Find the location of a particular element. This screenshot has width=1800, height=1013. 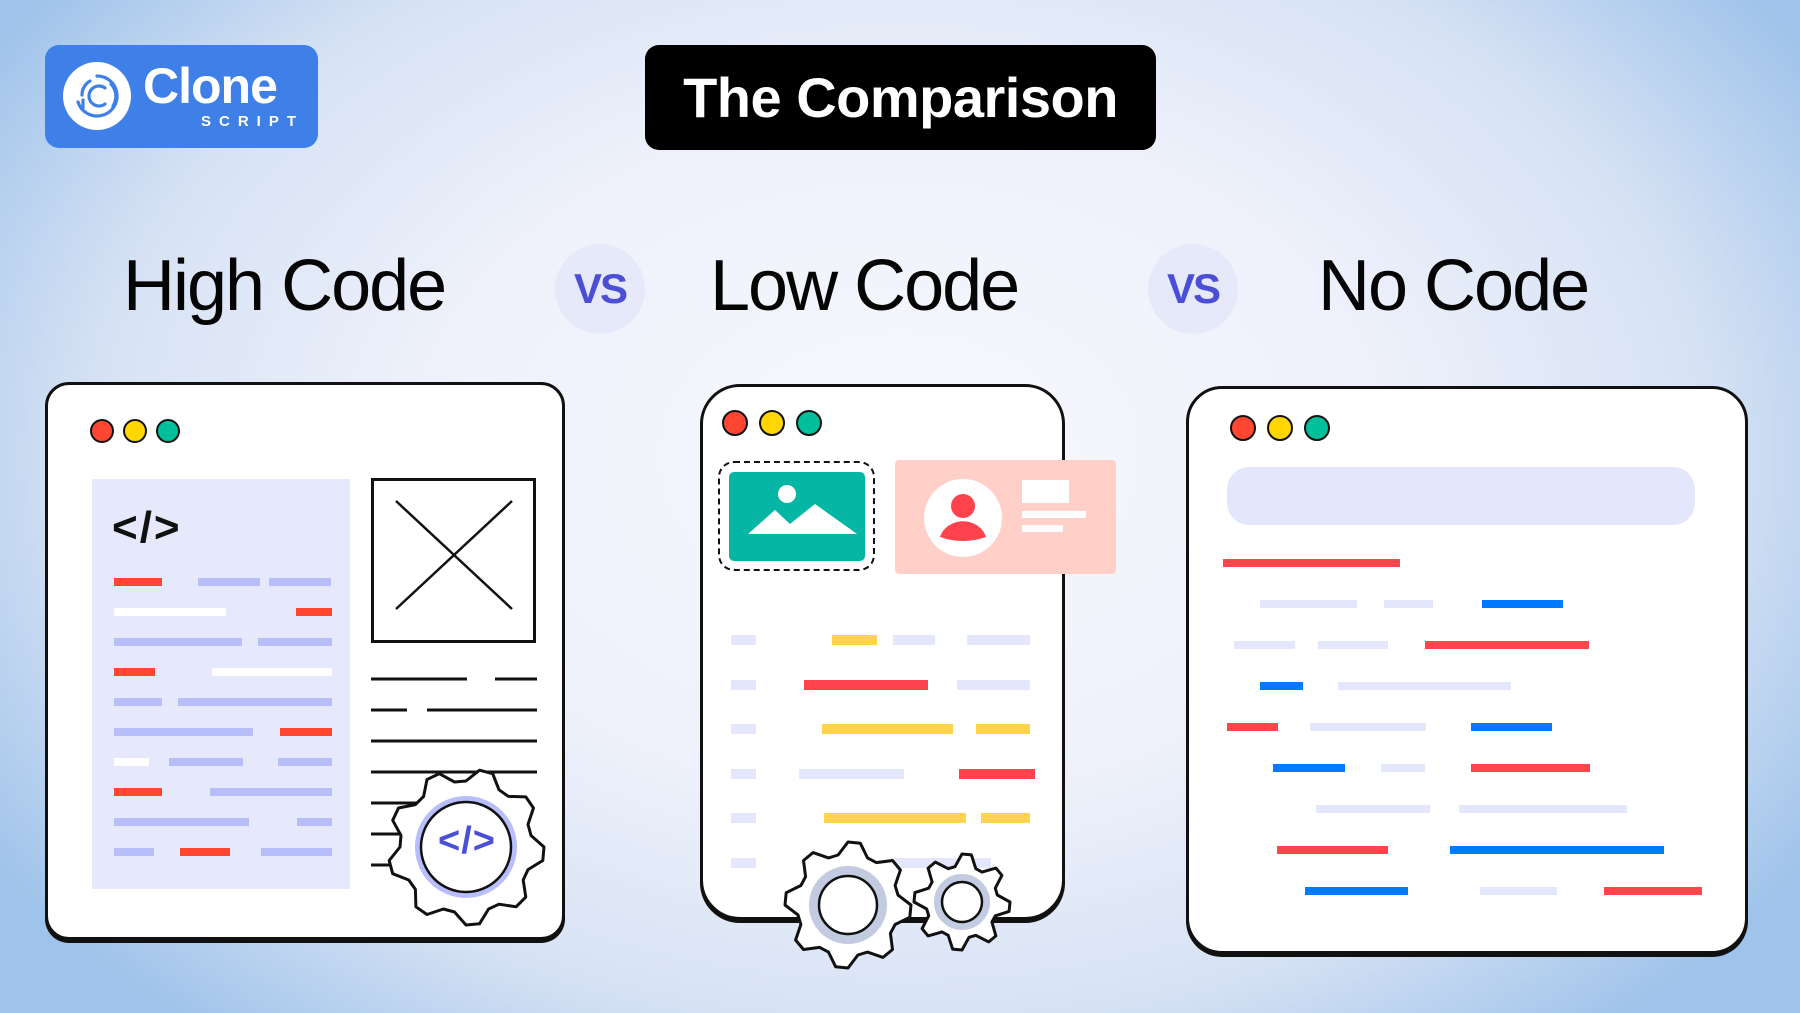

image-placeholder-icon is located at coordinates (453, 560).